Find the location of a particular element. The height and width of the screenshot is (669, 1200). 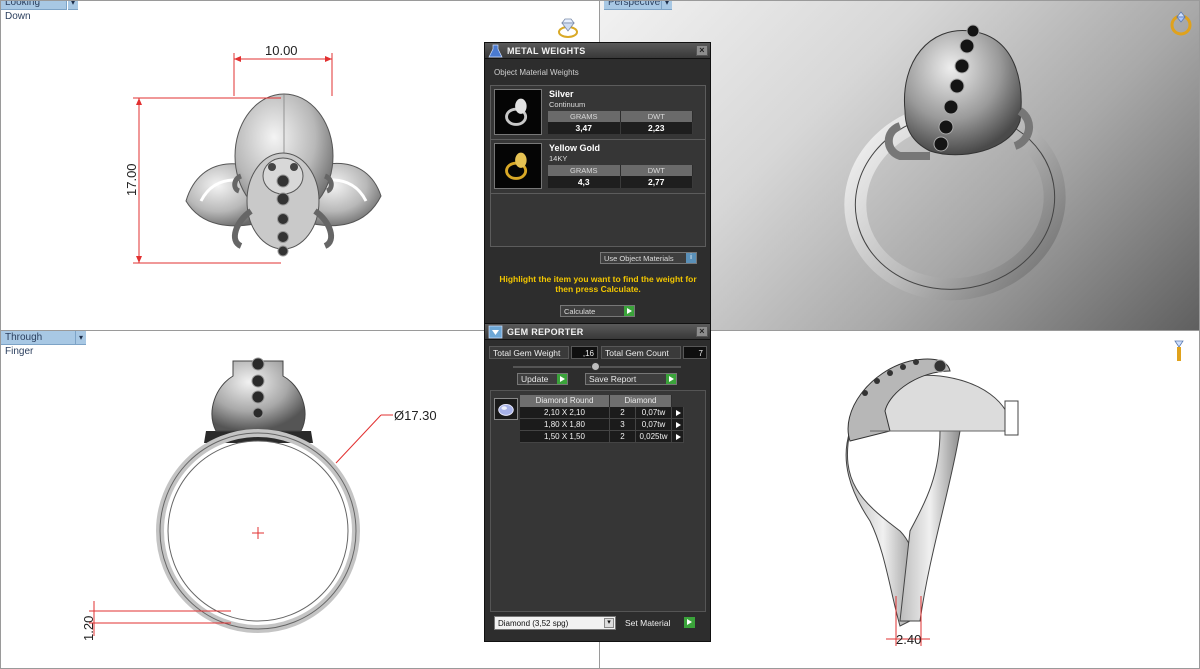

metal-item-silver: Silver Continuum GRAMS DWT 3,47 2,23 is located at coordinates (598, 113).